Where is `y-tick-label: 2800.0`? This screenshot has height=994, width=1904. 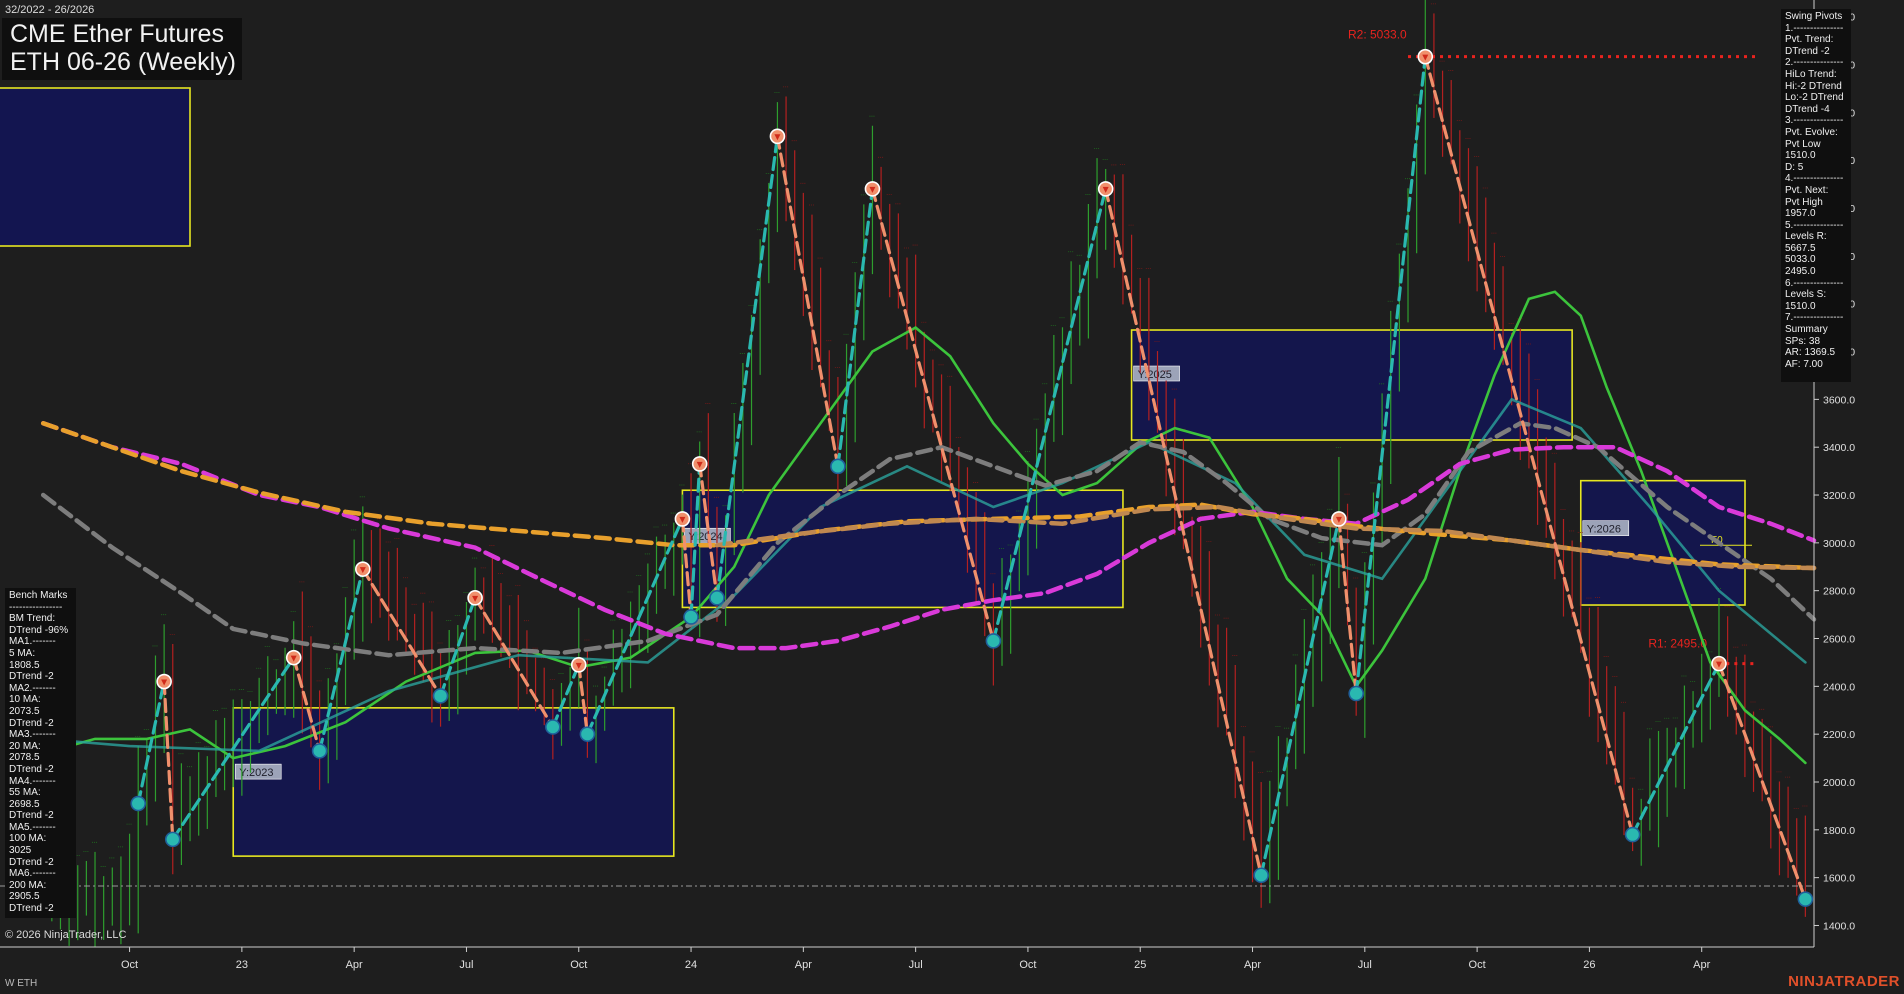 y-tick-label: 2800.0 is located at coordinates (1839, 592).